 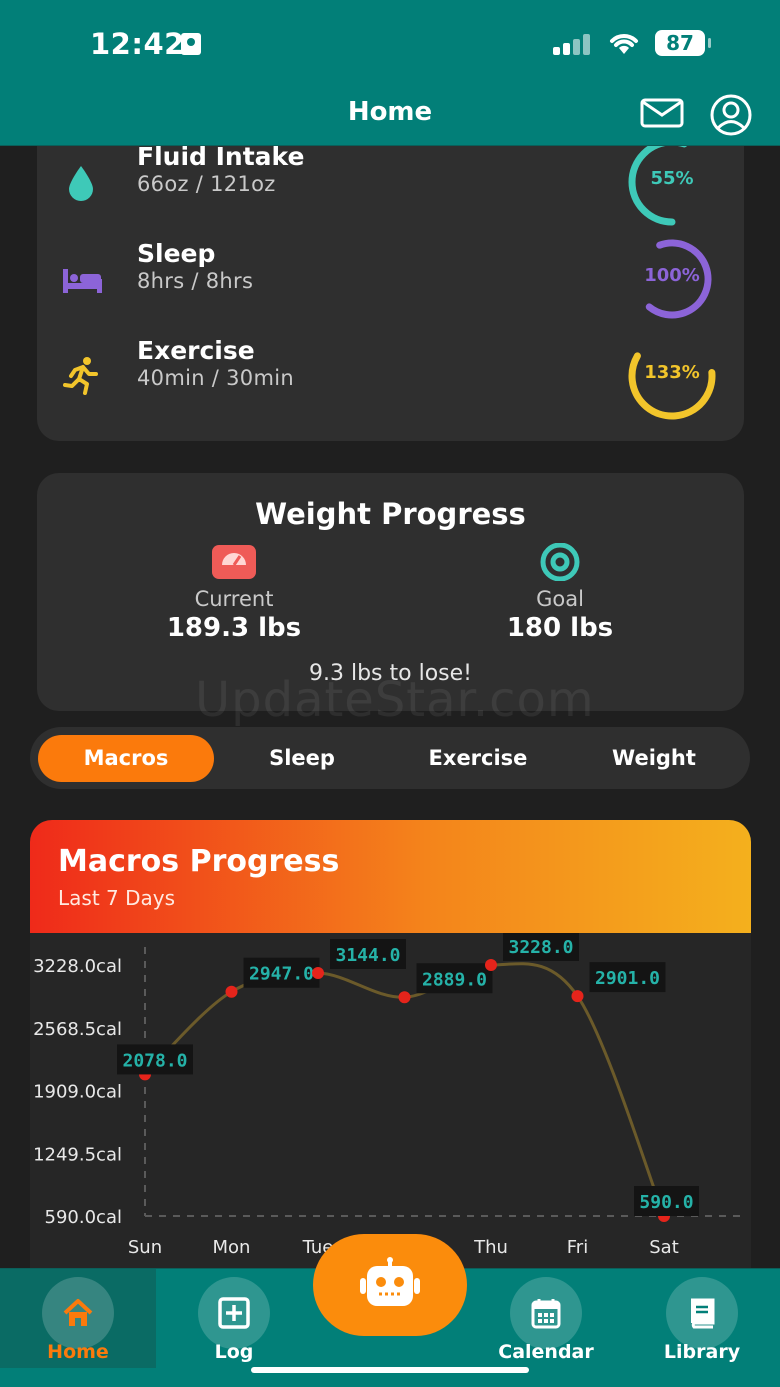 What do you see at coordinates (624, 44) in the screenshot?
I see `wifi-icon` at bounding box center [624, 44].